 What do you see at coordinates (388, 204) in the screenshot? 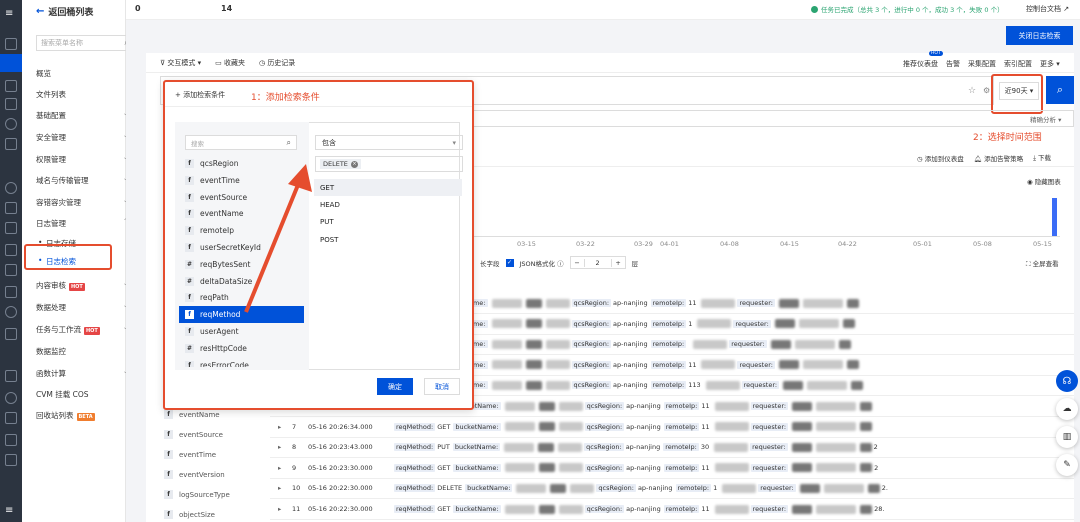
I see `value-option: HEAD` at bounding box center [388, 204].